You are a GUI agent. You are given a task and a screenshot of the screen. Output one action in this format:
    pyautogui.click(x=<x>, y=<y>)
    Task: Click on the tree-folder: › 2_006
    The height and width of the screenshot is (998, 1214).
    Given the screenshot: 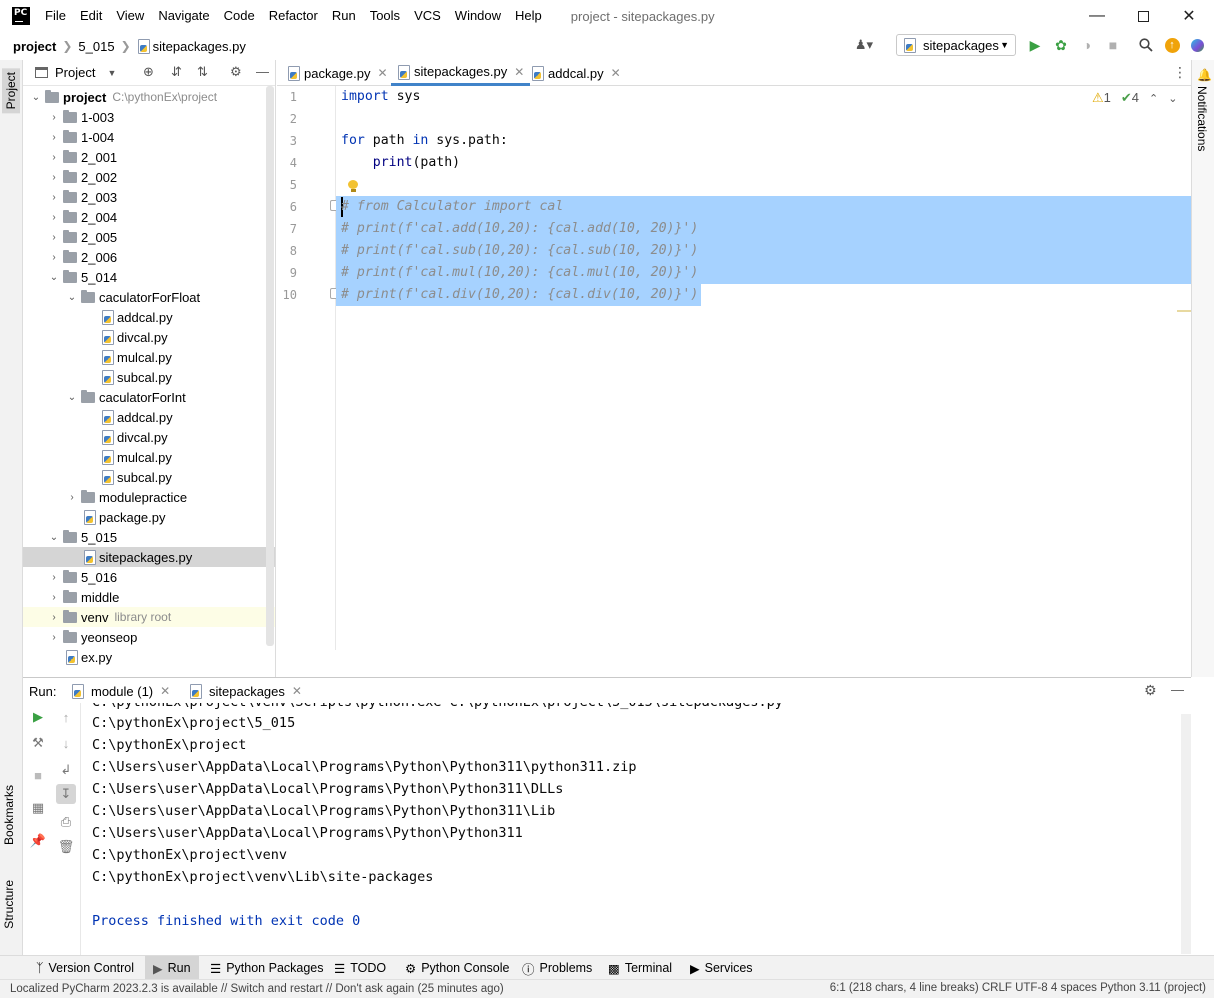 What is the action you would take?
    pyautogui.click(x=149, y=257)
    